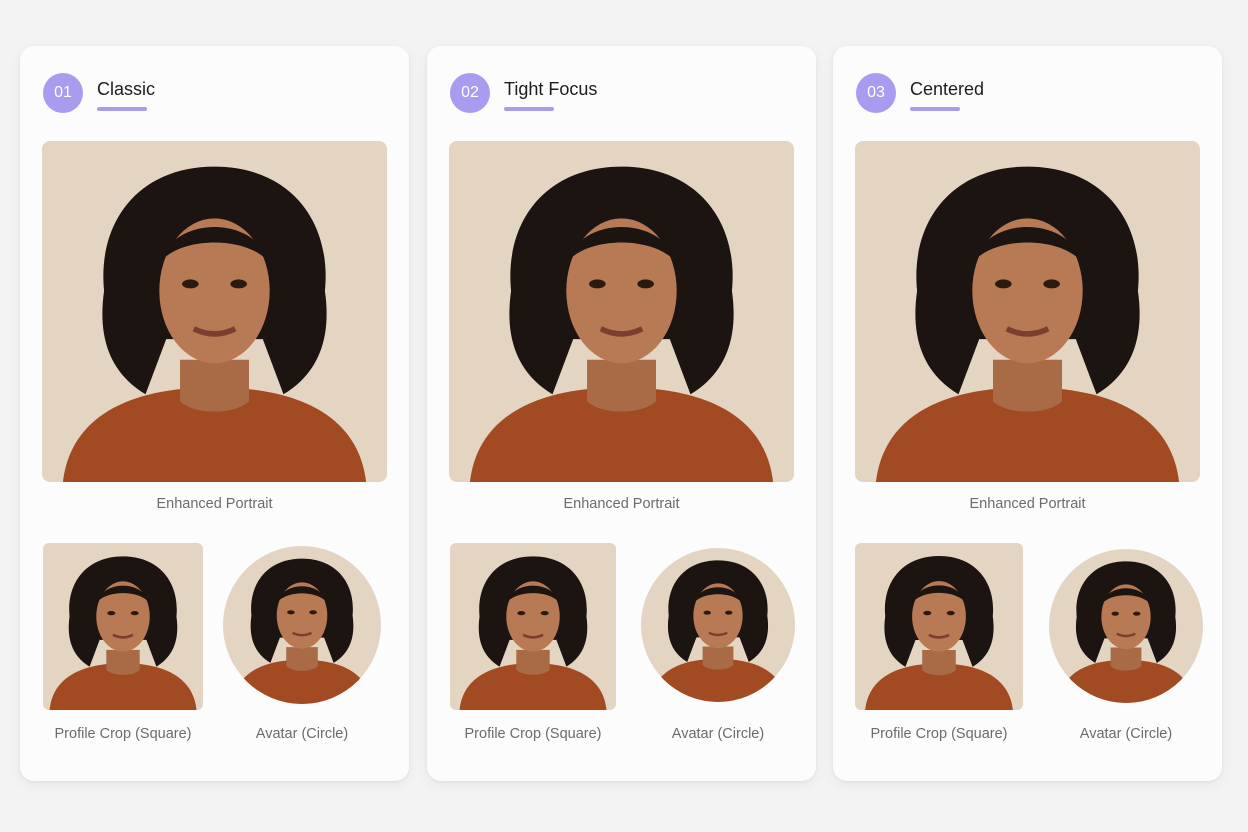 The height and width of the screenshot is (832, 1248). I want to click on card-number-badge: 02, so click(470, 93).